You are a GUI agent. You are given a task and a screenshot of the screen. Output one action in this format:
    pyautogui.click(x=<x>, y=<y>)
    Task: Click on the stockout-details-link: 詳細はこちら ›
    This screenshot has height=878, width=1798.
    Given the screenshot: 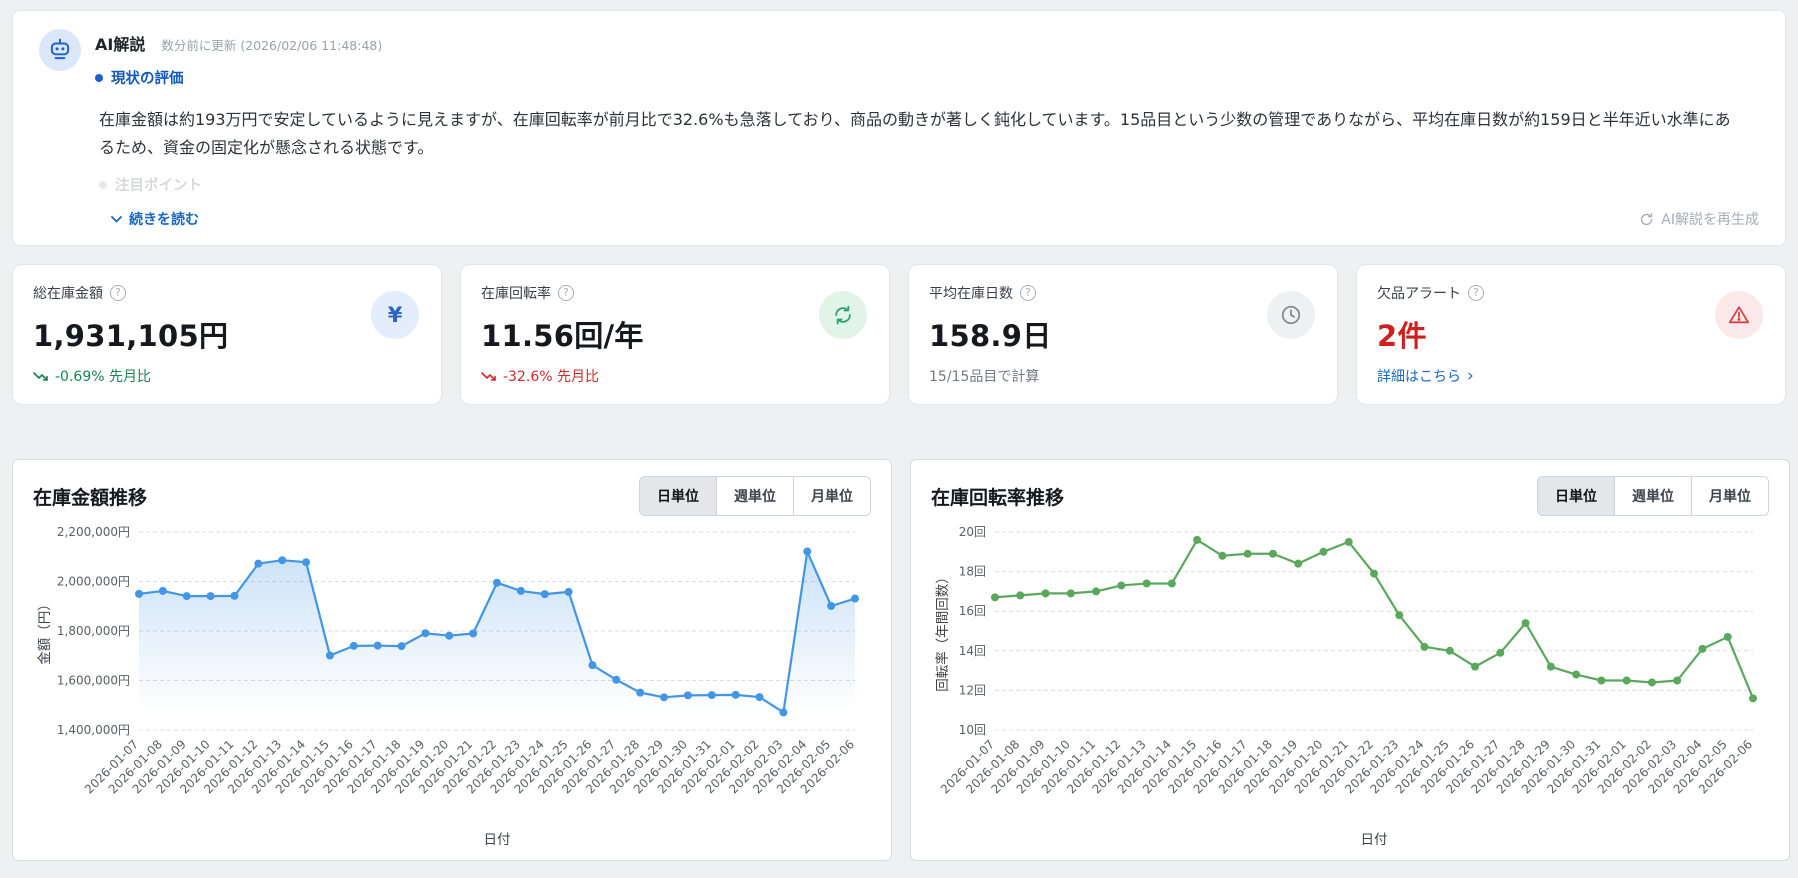 What is the action you would take?
    pyautogui.click(x=1571, y=376)
    